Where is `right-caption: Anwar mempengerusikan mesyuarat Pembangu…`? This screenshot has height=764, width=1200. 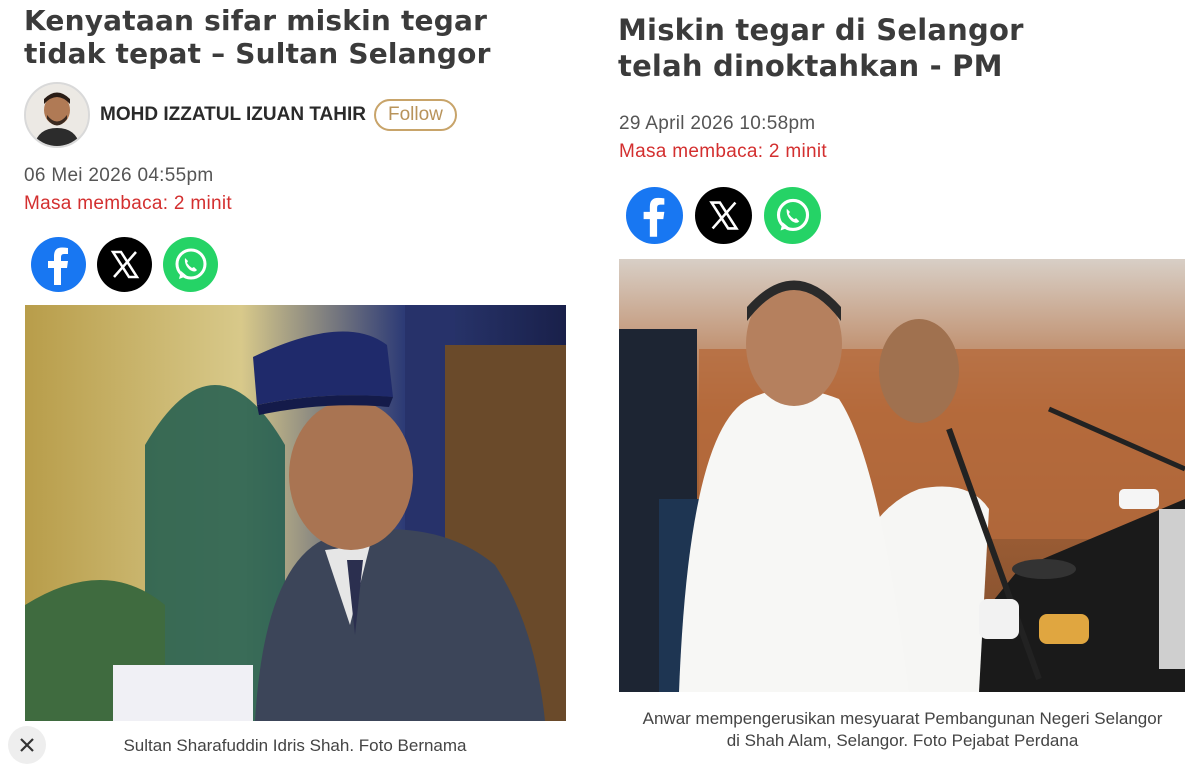
right-caption: Anwar mempengerusikan mesyuarat Pembangu… is located at coordinates (902, 729).